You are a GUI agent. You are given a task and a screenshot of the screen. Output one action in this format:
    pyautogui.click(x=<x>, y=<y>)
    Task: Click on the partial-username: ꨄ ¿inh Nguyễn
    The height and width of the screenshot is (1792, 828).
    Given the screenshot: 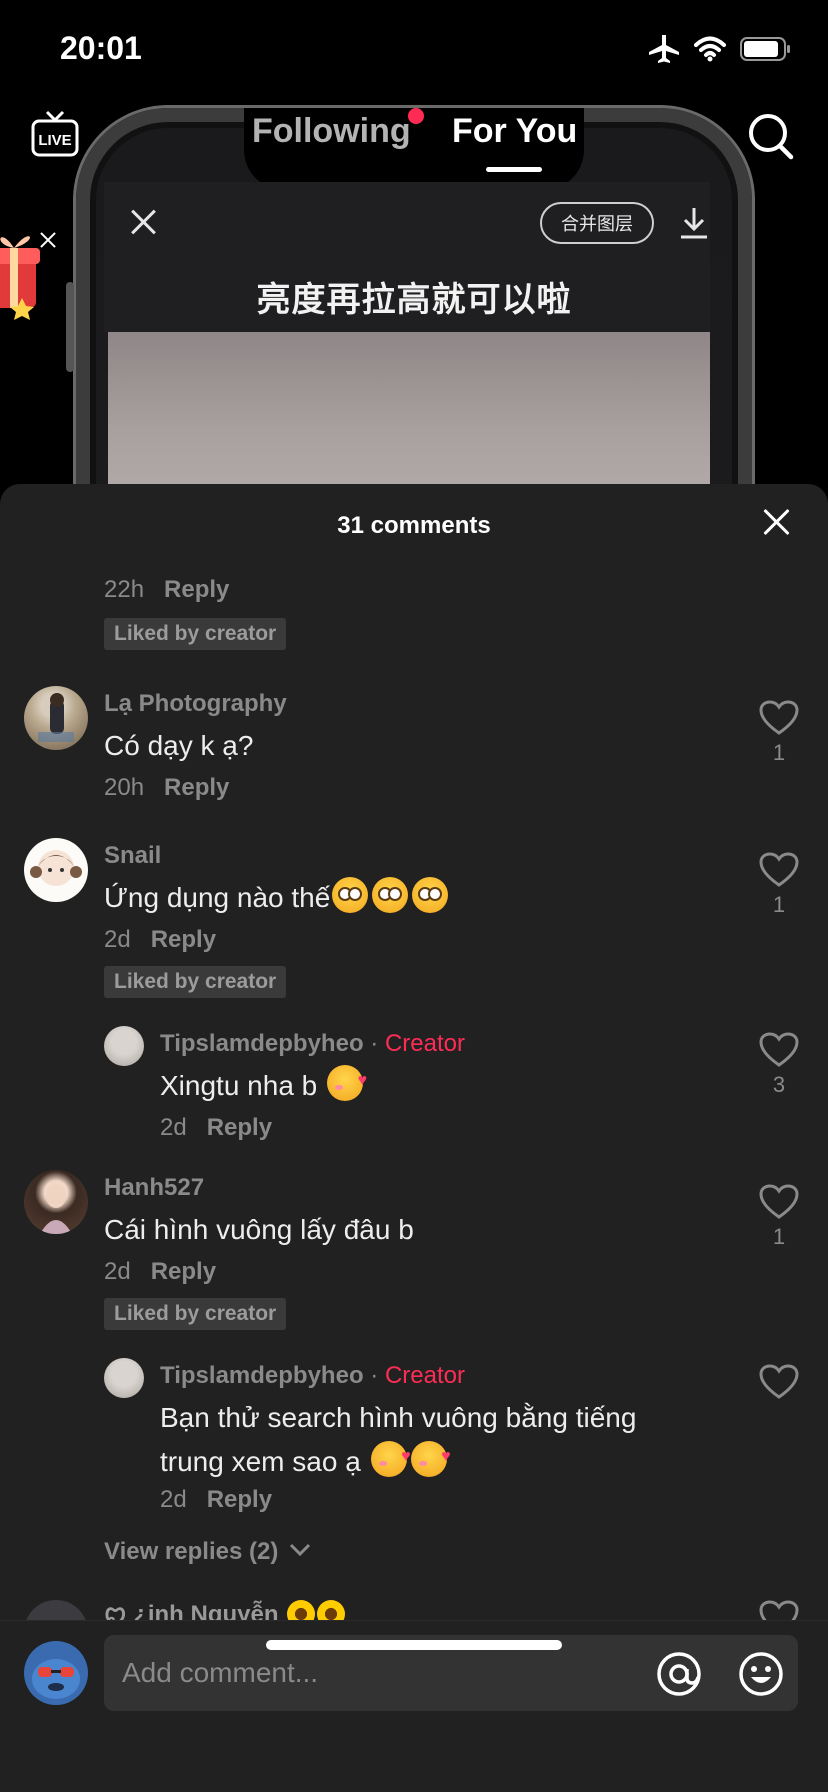 What is the action you would take?
    pyautogui.click(x=191, y=1610)
    